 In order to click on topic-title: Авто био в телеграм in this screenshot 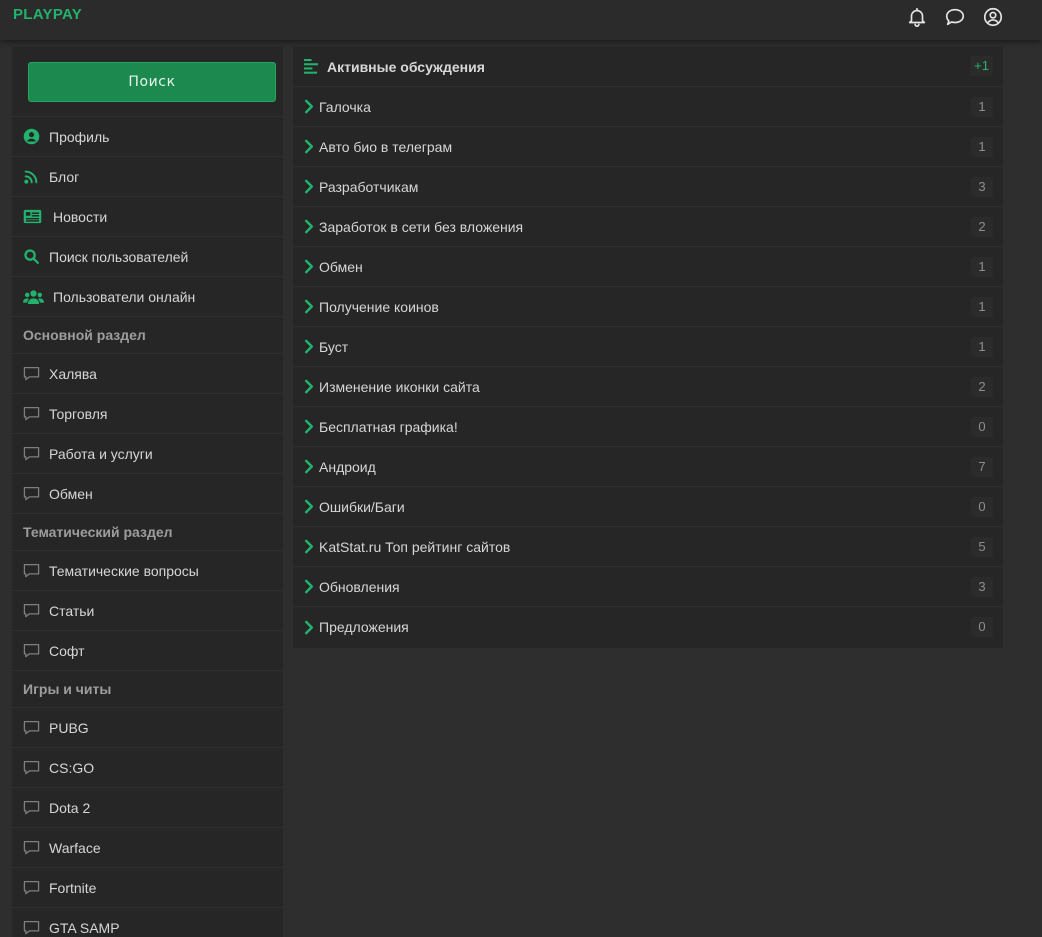, I will do `click(386, 146)`.